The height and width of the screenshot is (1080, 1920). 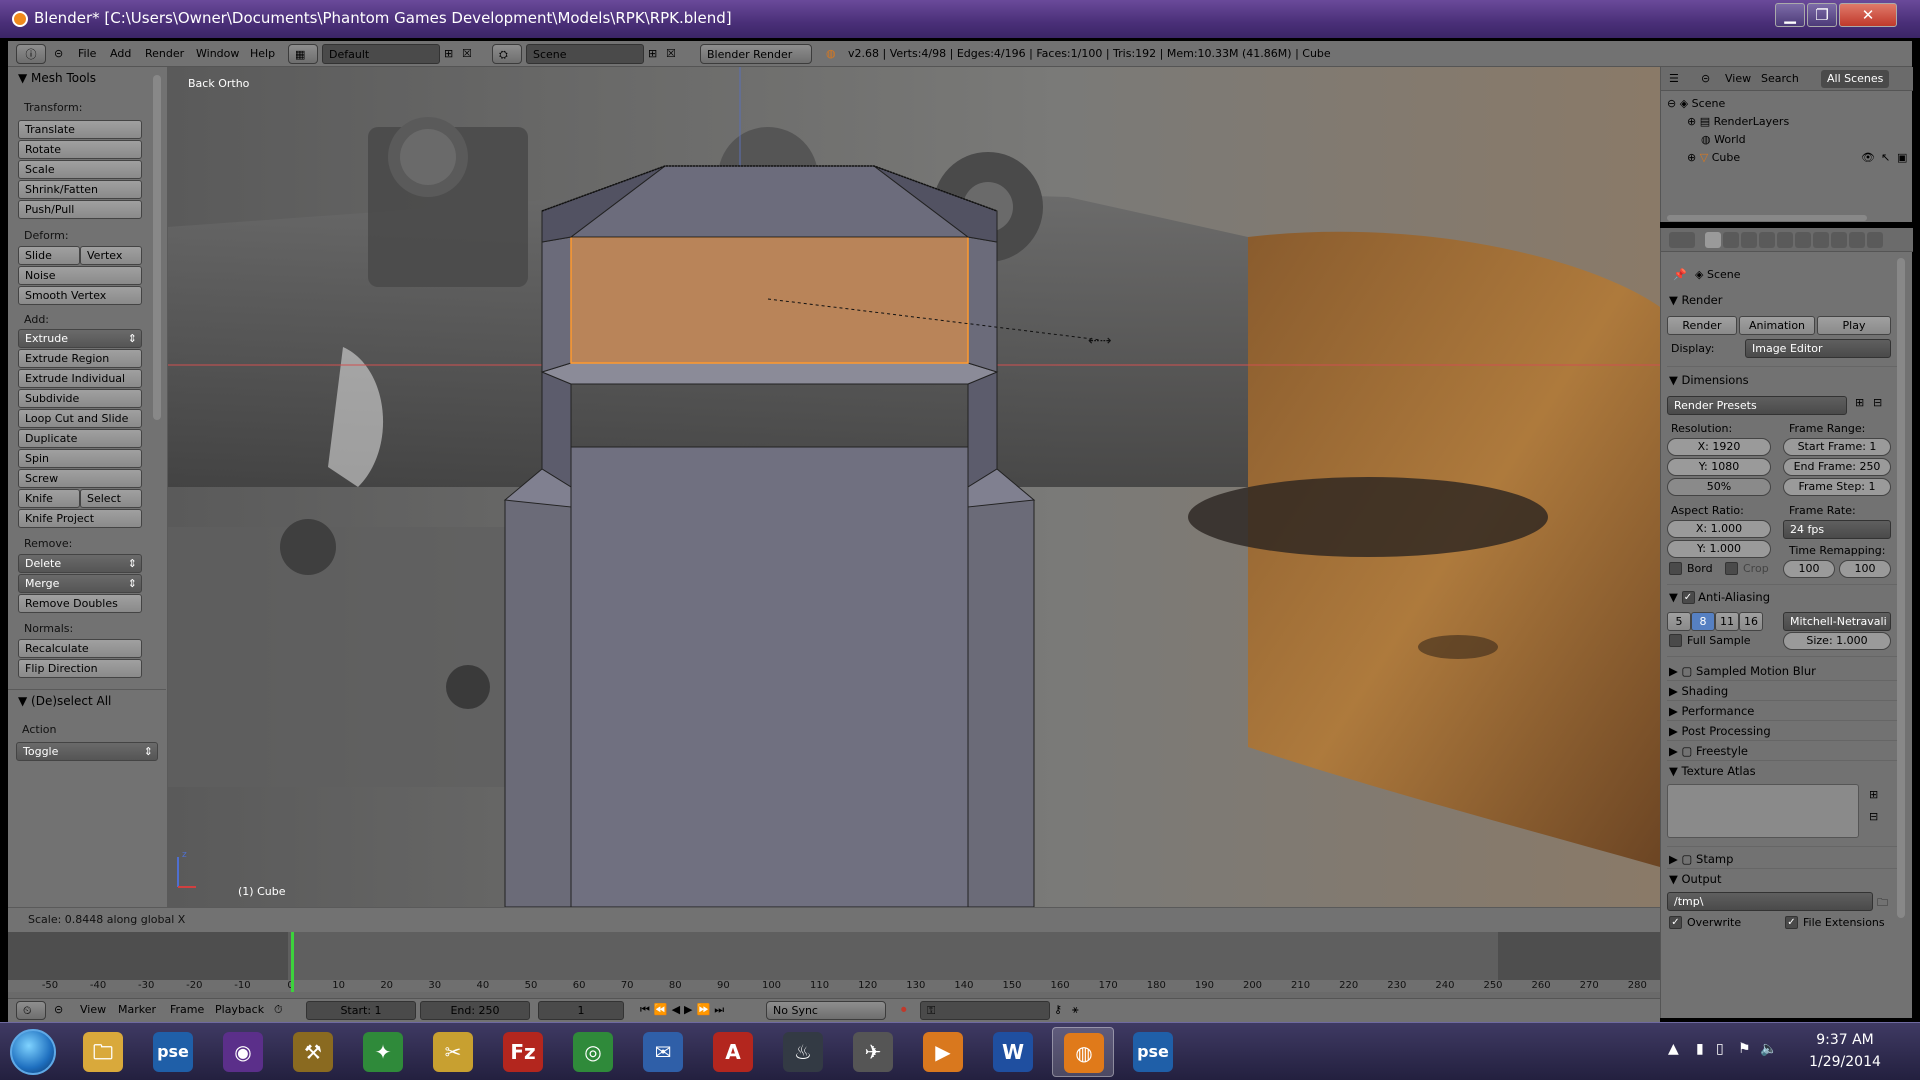 I want to click on slide-edge-button: Slide Edge, so click(x=49, y=262).